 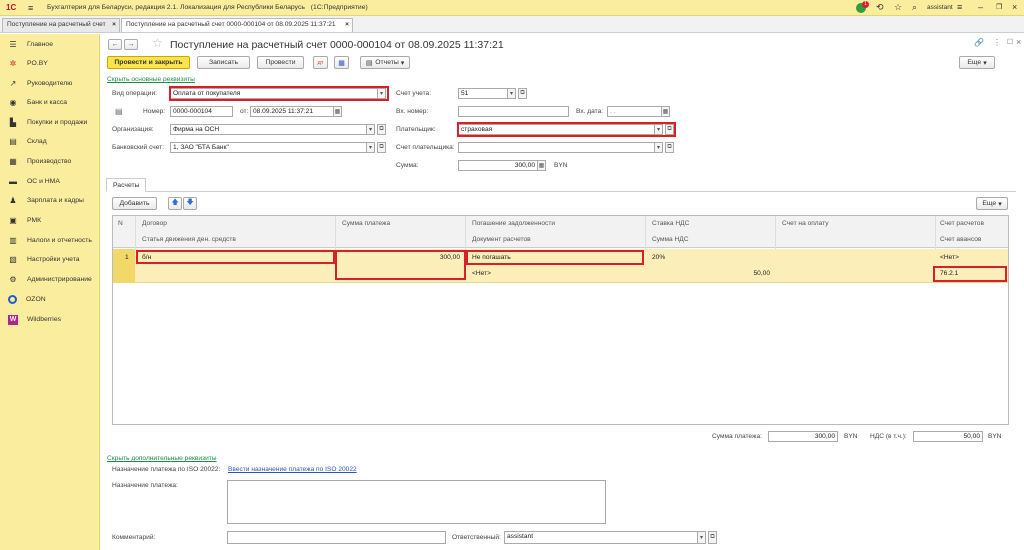 I want to click on settle-account-cell: <Нет>, so click(x=949, y=257).